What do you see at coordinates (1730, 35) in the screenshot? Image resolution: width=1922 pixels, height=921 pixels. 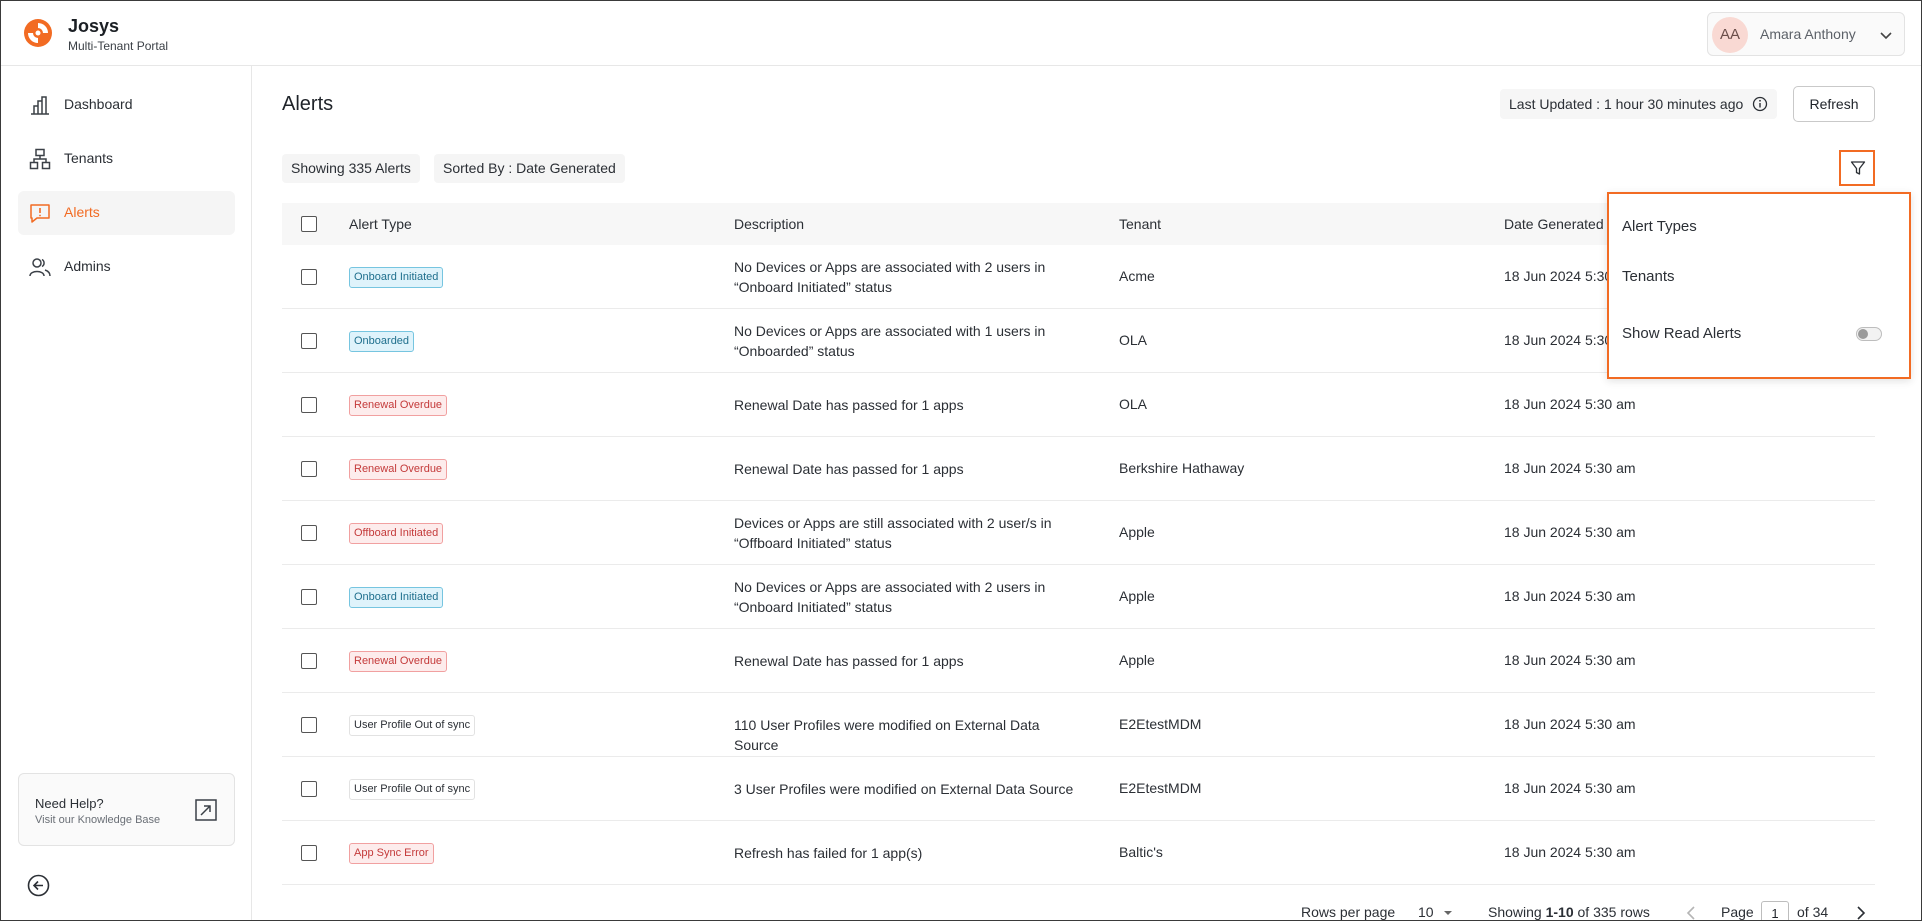 I see `avatar: AA` at bounding box center [1730, 35].